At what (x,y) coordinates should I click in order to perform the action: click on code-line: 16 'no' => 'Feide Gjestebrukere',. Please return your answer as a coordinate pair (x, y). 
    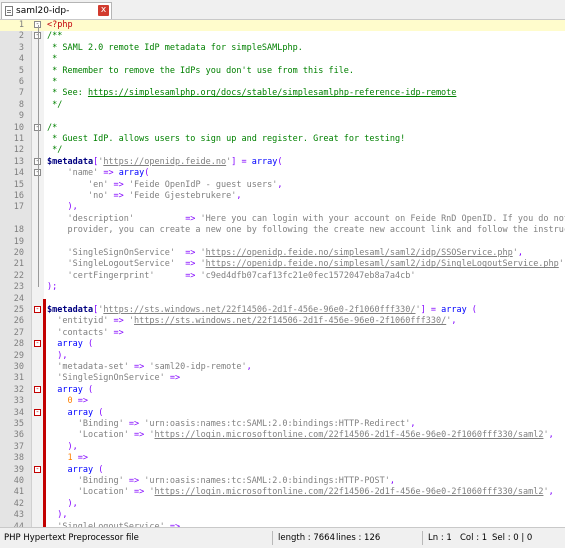
    Looking at the image, I should click on (282, 196).